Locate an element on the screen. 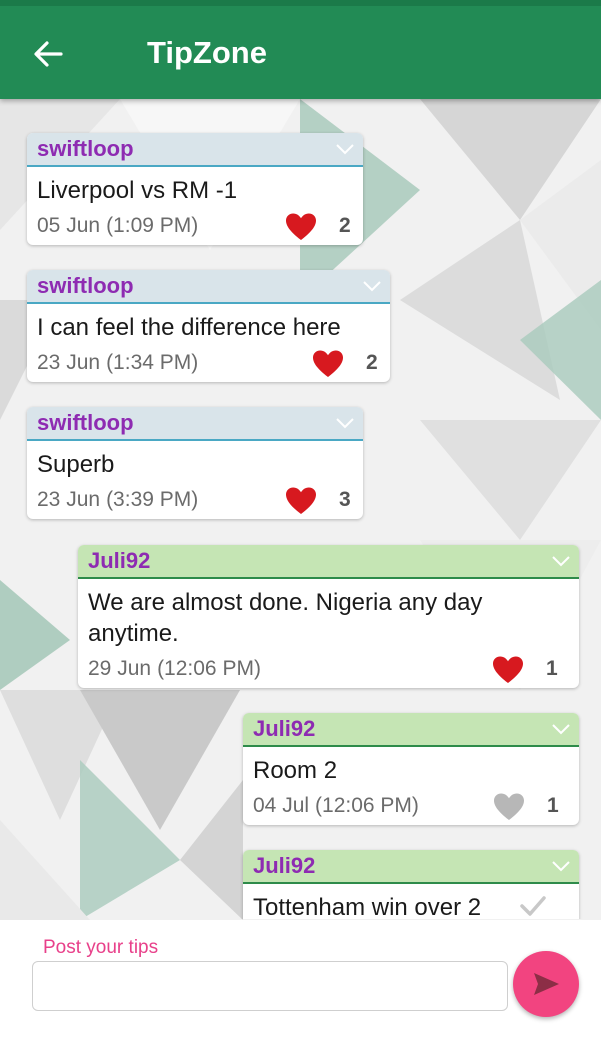 The width and height of the screenshot is (601, 1044). message-meta: 23 Jun (1:34 PM) 2 is located at coordinates (208, 362).